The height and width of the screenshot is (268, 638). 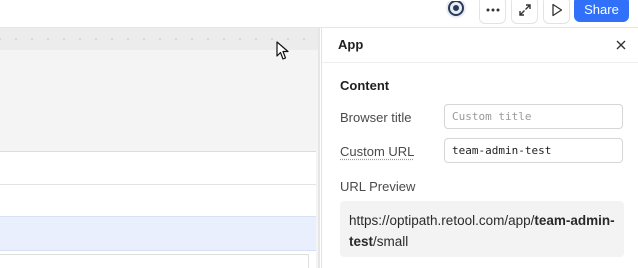 I want to click on expand-icon, so click(x=524, y=10).